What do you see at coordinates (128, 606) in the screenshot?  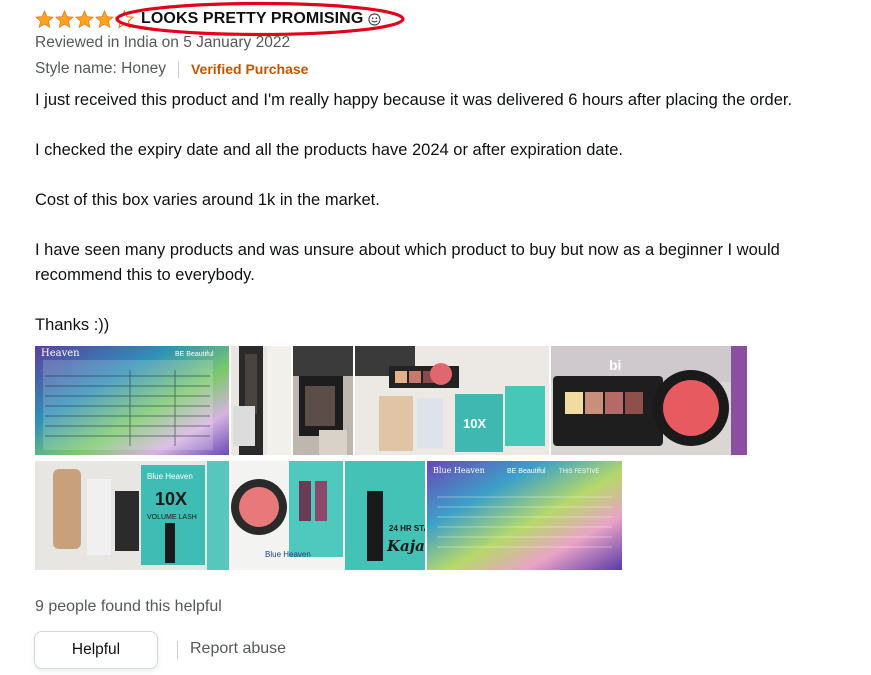 I see `helpful-count: 9 people found this helpful` at bounding box center [128, 606].